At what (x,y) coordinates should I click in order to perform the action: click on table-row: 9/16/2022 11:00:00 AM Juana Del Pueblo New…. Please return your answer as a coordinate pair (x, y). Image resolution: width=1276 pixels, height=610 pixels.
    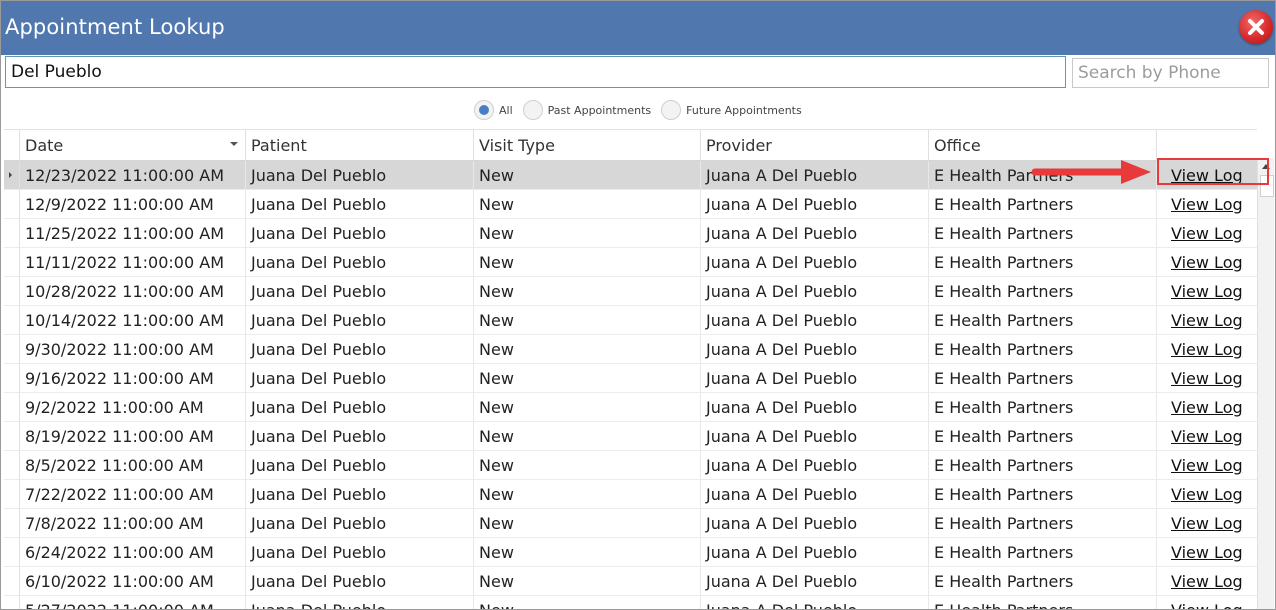
    Looking at the image, I should click on (630, 378).